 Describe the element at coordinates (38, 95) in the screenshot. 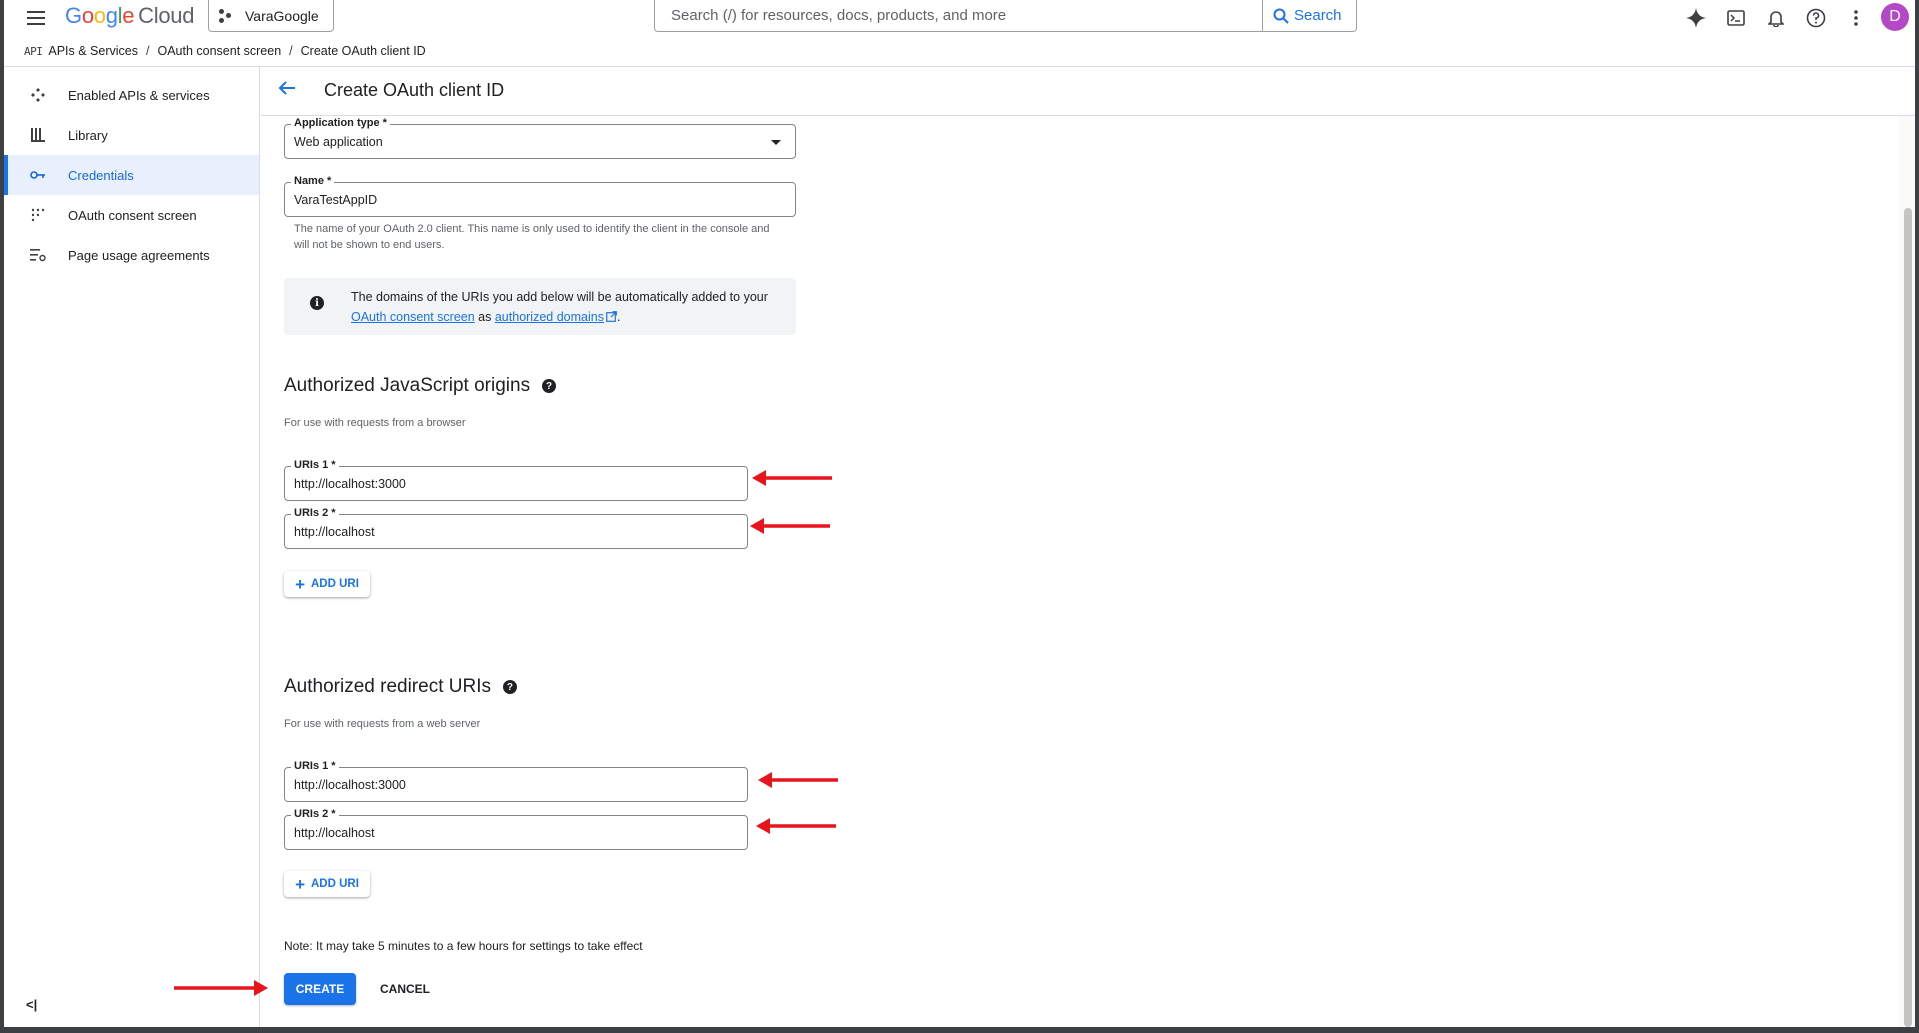

I see `enabled-apis-icon` at that location.